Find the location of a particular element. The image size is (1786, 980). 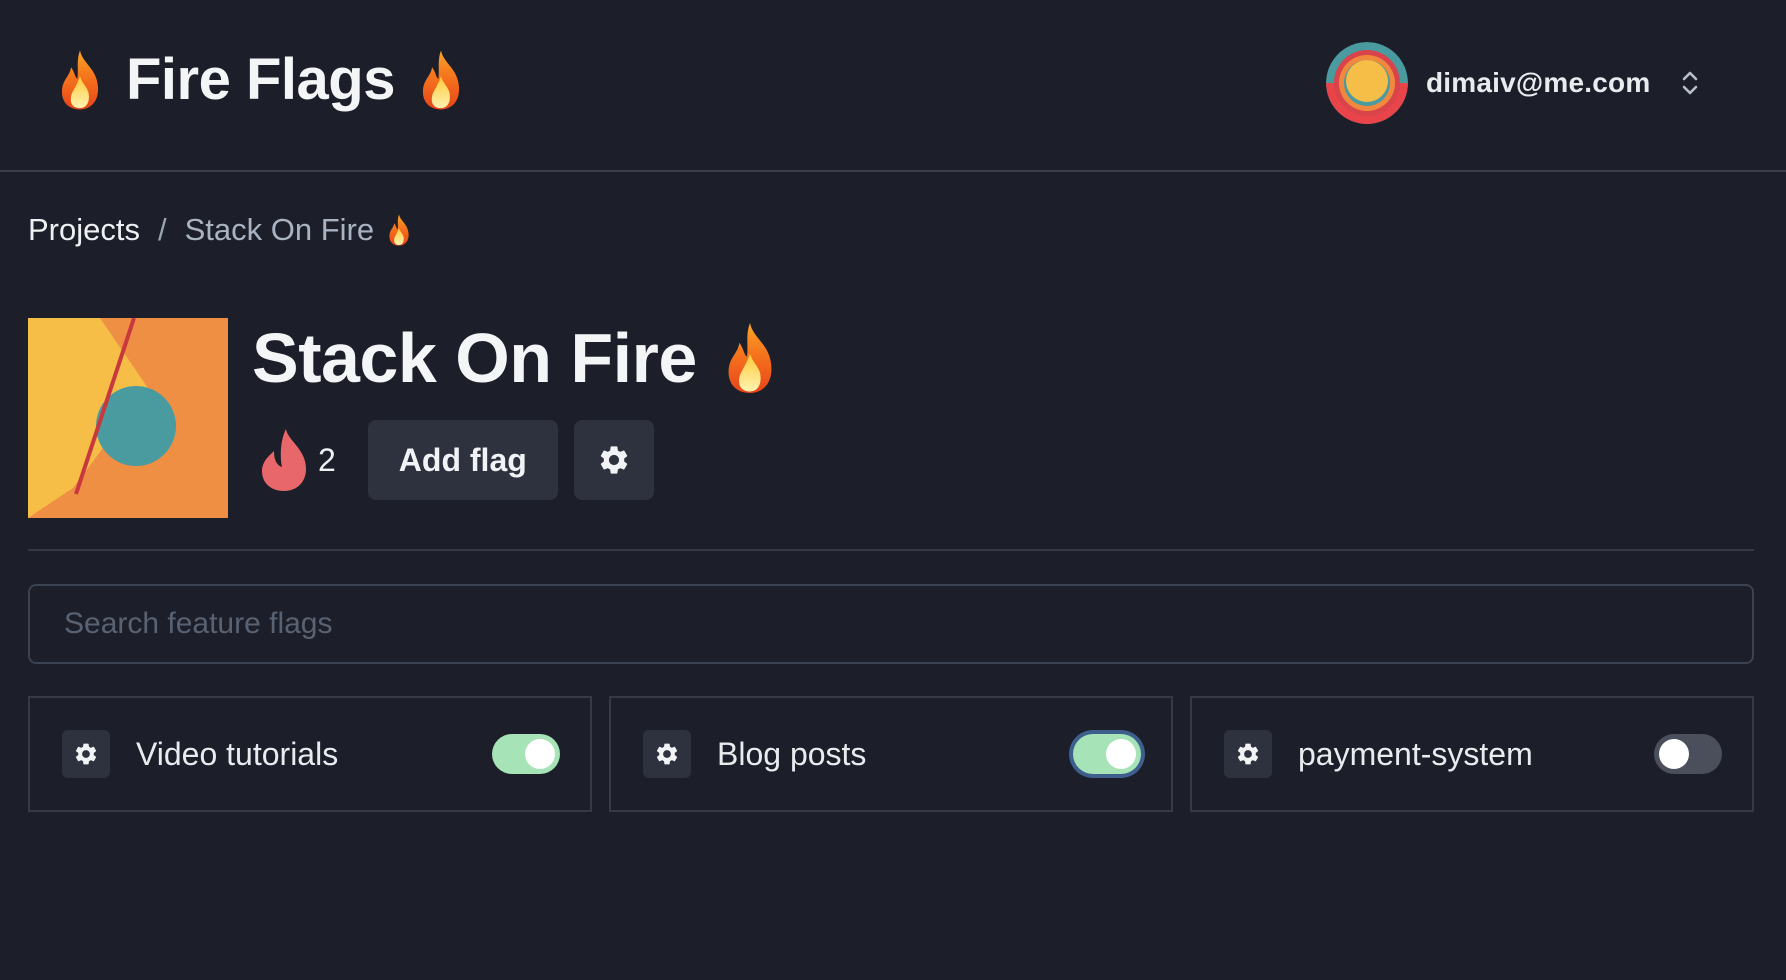

flag-count-value: 2 is located at coordinates (327, 459).